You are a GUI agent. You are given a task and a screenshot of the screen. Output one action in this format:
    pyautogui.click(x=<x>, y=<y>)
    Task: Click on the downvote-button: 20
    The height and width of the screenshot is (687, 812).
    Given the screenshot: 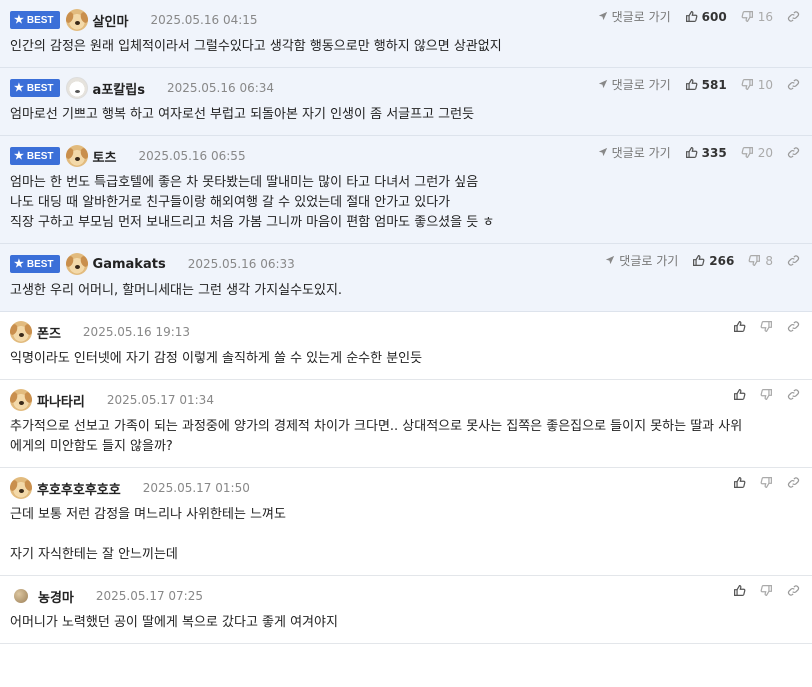 What is the action you would take?
    pyautogui.click(x=757, y=153)
    